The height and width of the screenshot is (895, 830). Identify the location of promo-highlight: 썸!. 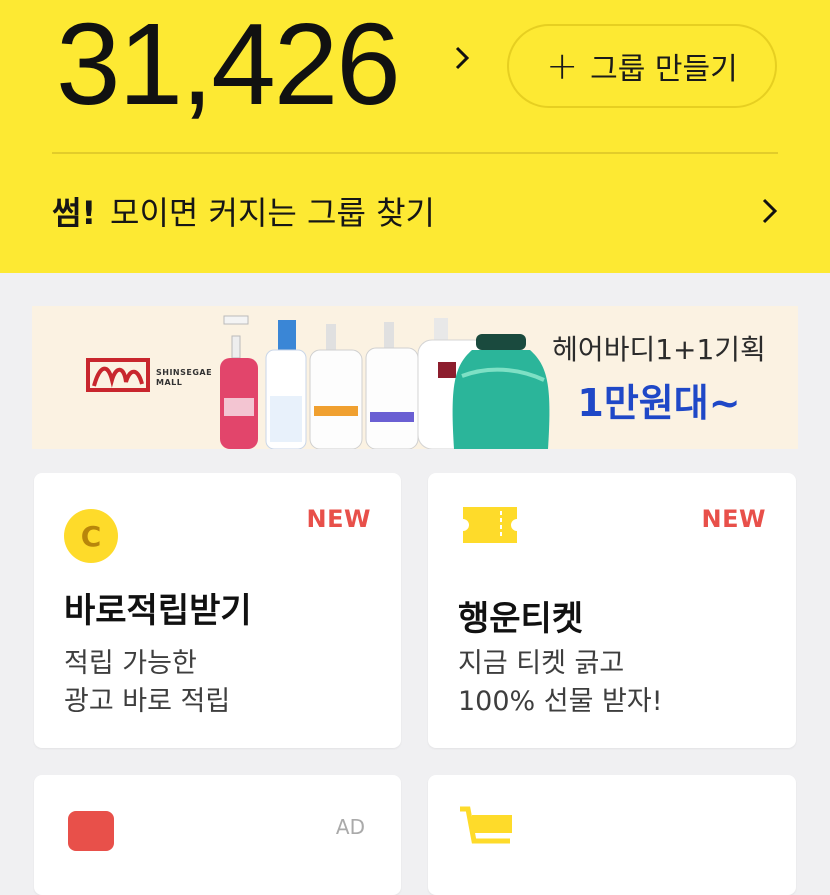
(74, 213).